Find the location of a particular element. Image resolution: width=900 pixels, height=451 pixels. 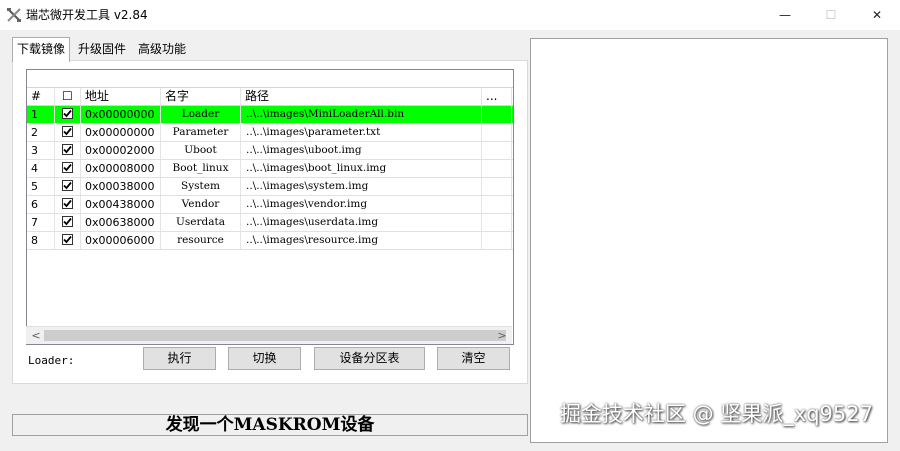

row-path: ..\..\images\MiniLoaderAll.bin is located at coordinates (361, 114).